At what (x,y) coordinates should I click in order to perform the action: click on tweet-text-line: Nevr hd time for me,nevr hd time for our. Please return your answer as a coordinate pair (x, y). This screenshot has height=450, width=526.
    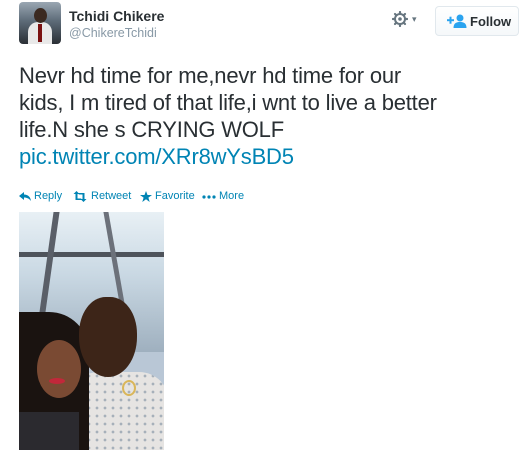
    Looking at the image, I should click on (210, 75).